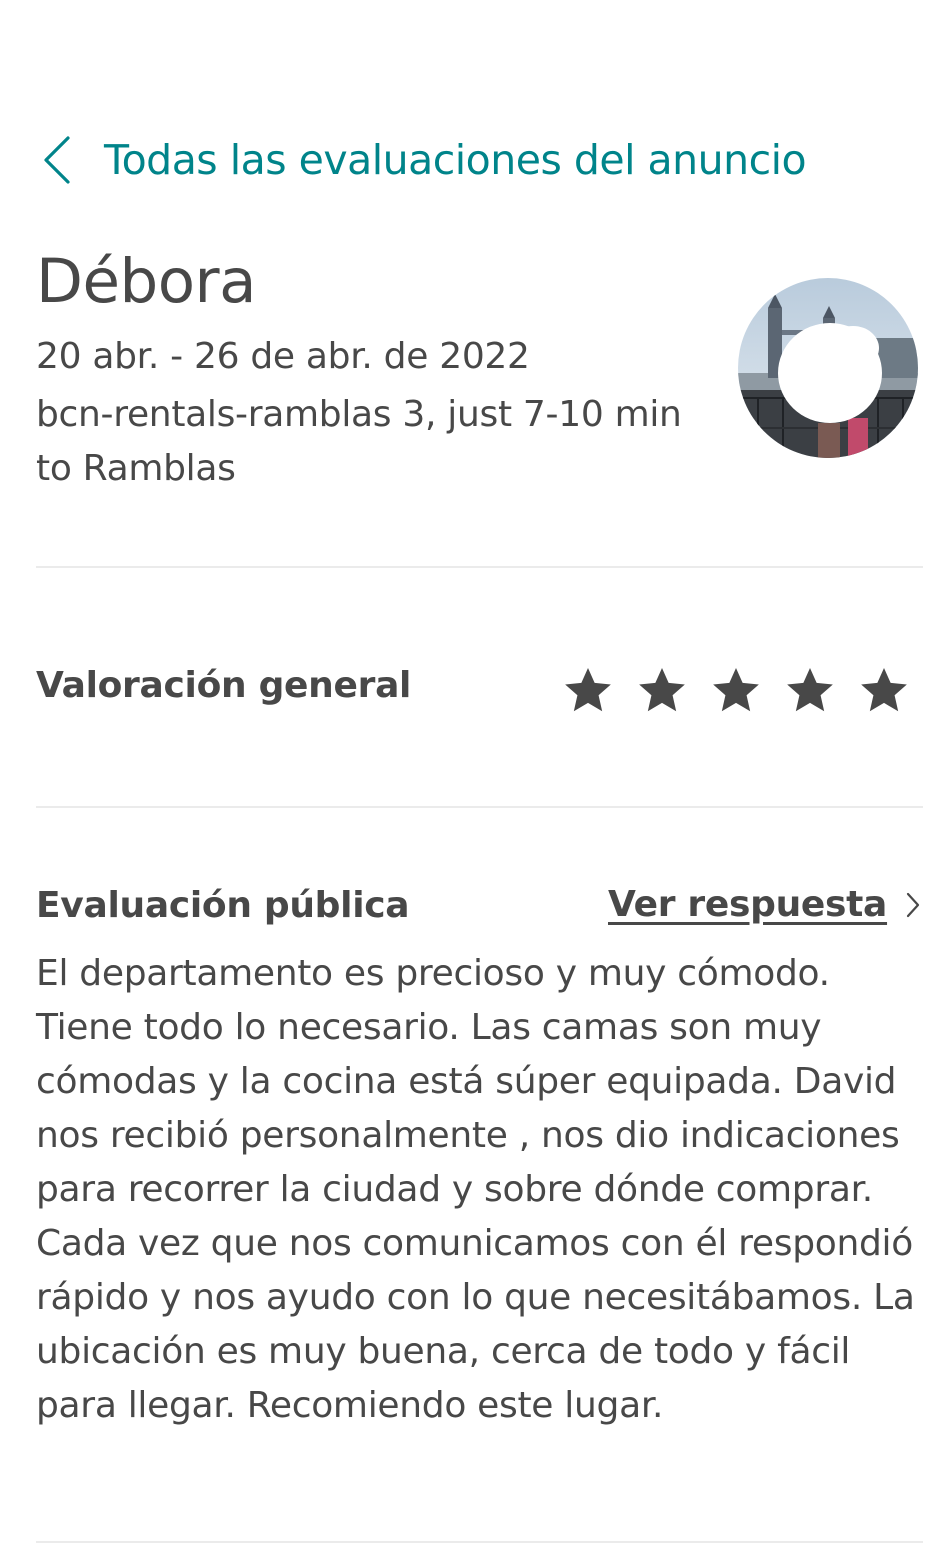 The width and height of the screenshot is (935, 1555). What do you see at coordinates (146, 281) in the screenshot?
I see `reviewer-name: Débora` at bounding box center [146, 281].